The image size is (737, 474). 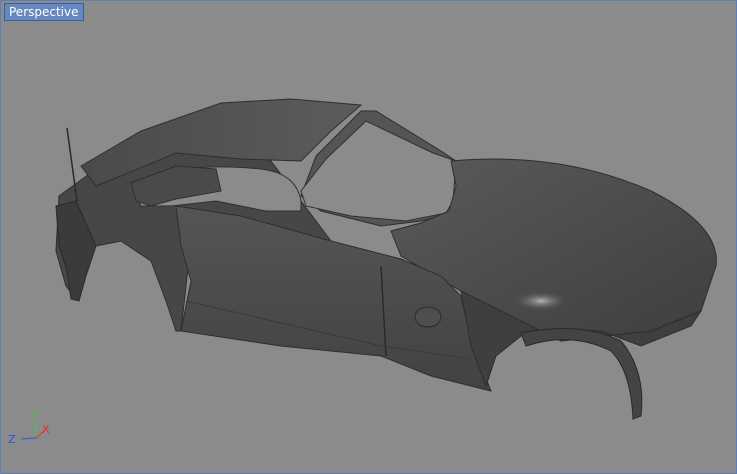 I want to click on front-wheel-arch, so click(x=581, y=374).